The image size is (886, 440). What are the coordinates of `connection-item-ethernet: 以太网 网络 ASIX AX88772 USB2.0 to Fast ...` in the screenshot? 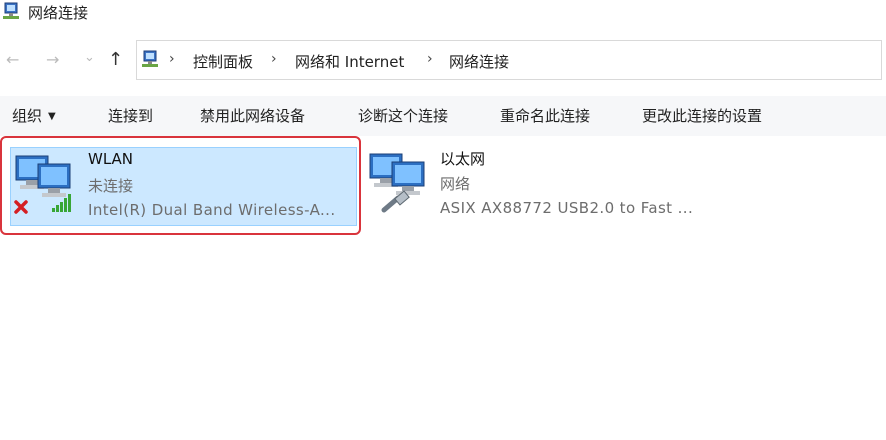 It's located at (544, 185).